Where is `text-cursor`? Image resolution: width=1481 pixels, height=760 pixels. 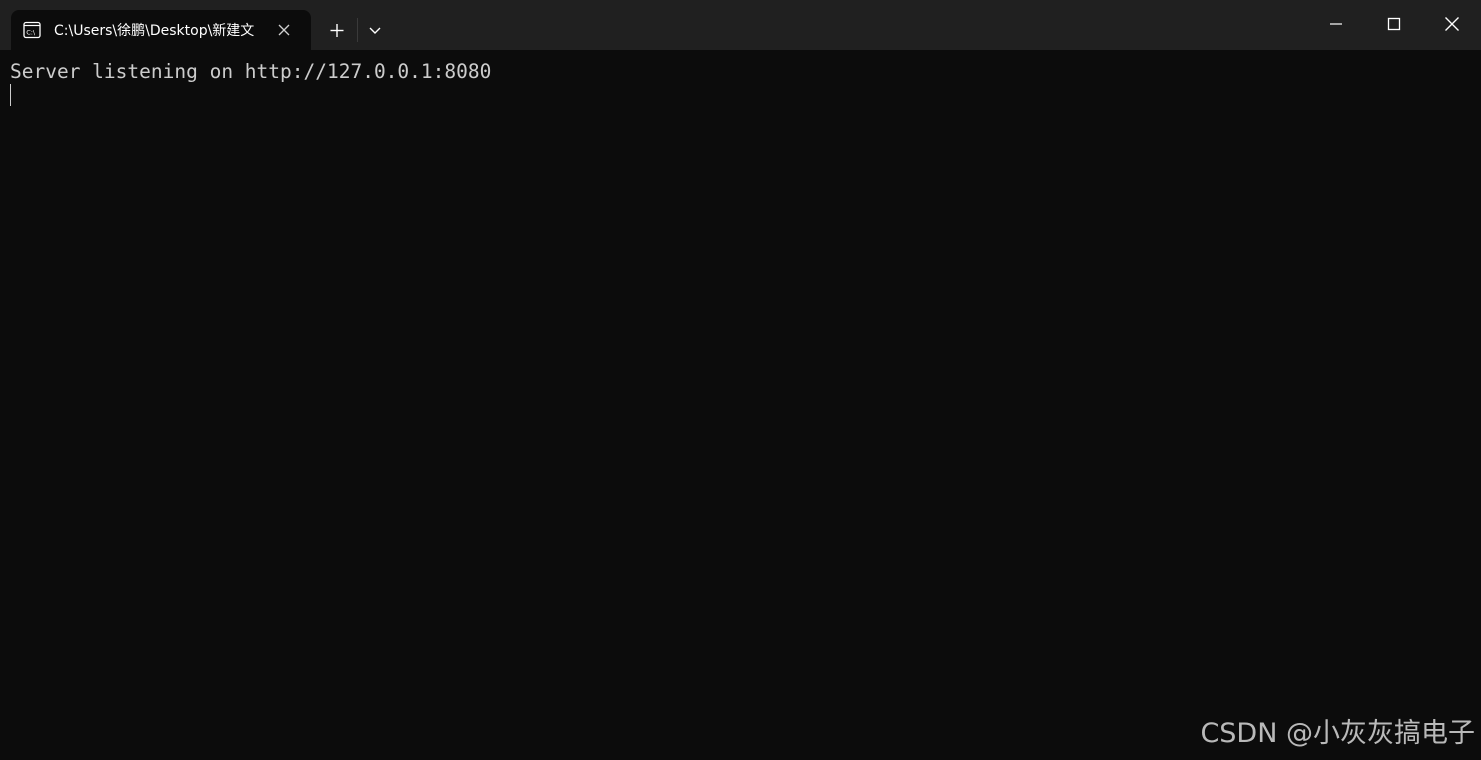 text-cursor is located at coordinates (10, 95).